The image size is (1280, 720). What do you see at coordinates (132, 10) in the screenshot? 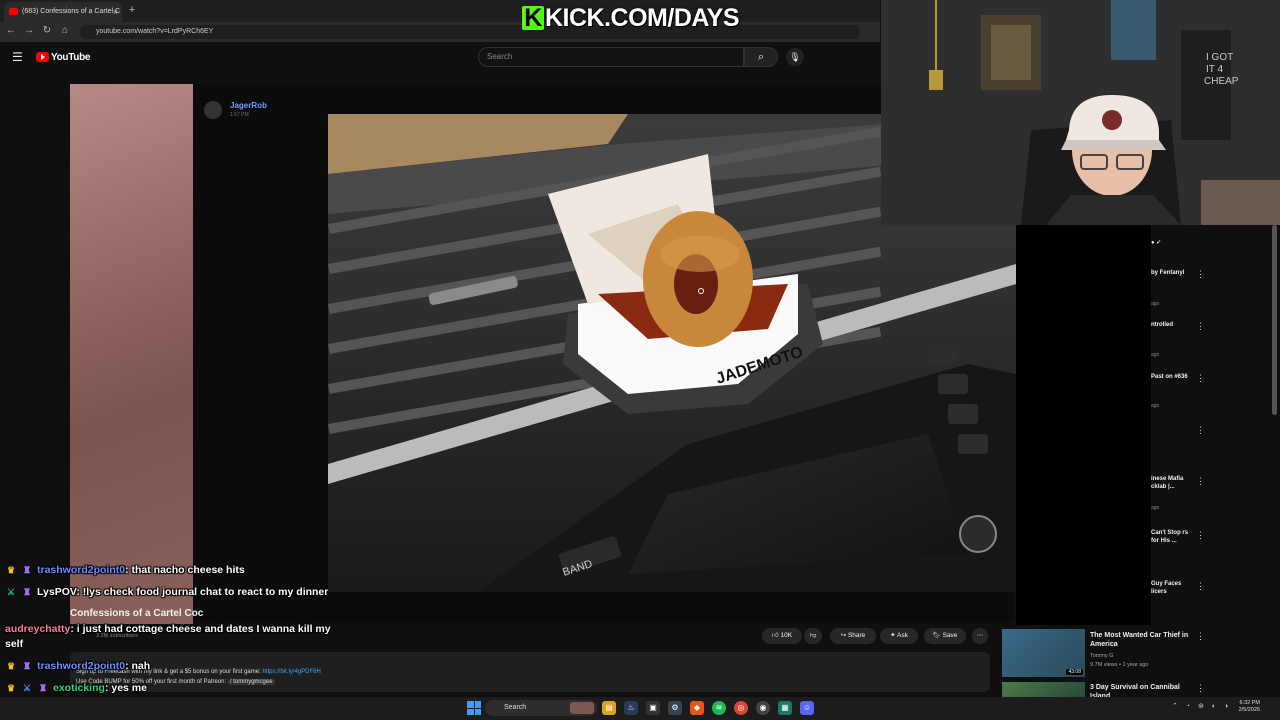
I see `new-tab-button: +` at bounding box center [132, 10].